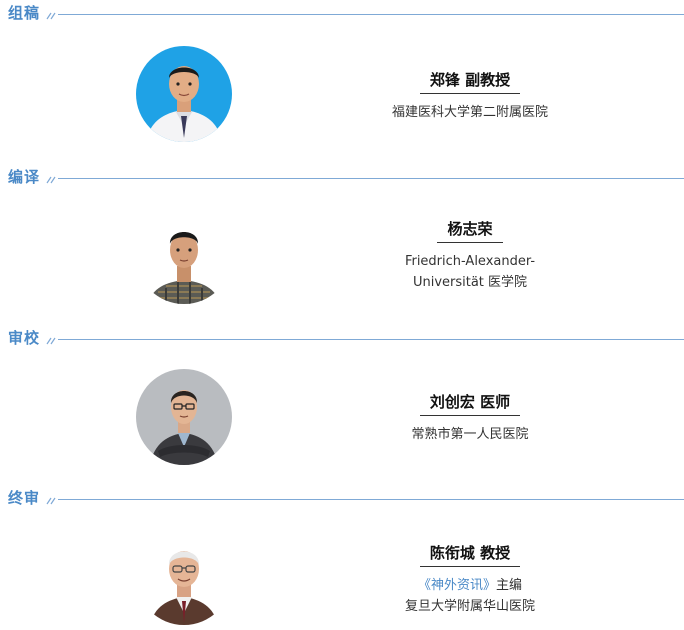 Image resolution: width=684 pixels, height=630 pixels. Describe the element at coordinates (24, 338) in the screenshot. I see `section-title: 审校` at that location.